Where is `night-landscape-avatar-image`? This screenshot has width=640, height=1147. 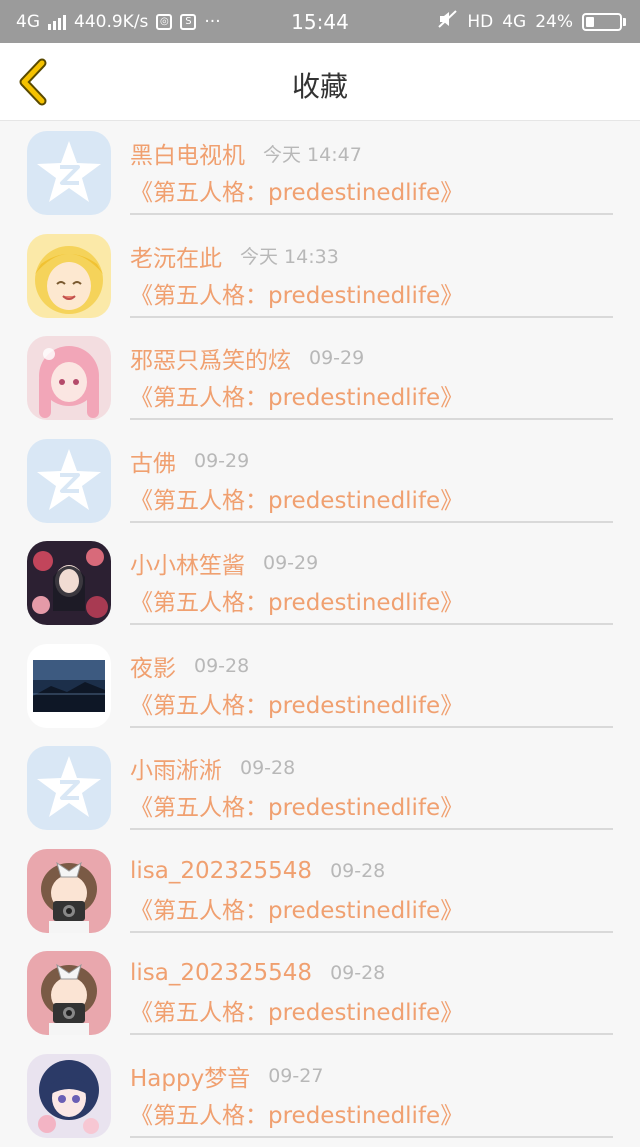 night-landscape-avatar-image is located at coordinates (69, 686).